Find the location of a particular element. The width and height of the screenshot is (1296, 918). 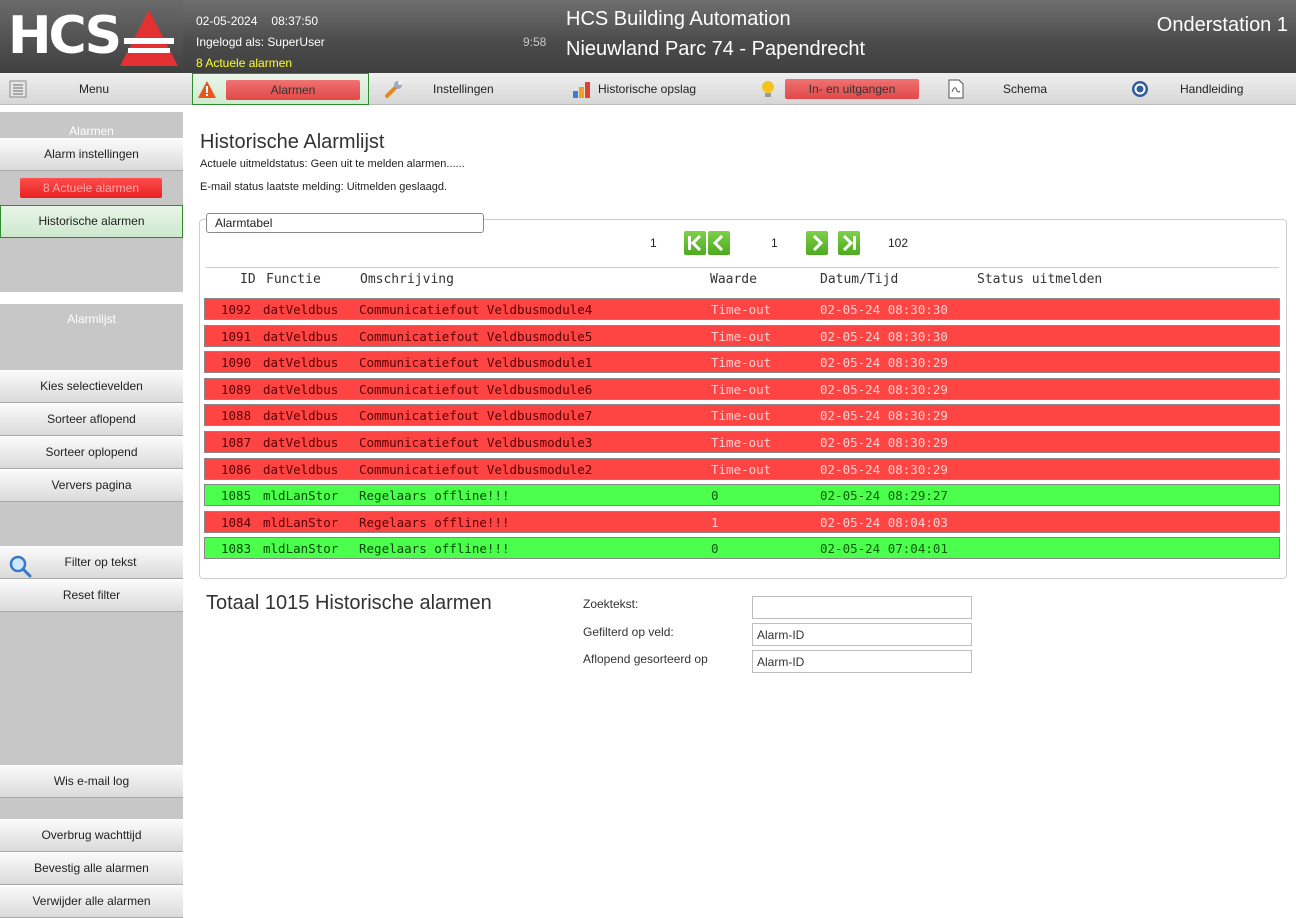

verwijder-alle-alarmen-button: Verwijder alle alarmen is located at coordinates (91, 901).